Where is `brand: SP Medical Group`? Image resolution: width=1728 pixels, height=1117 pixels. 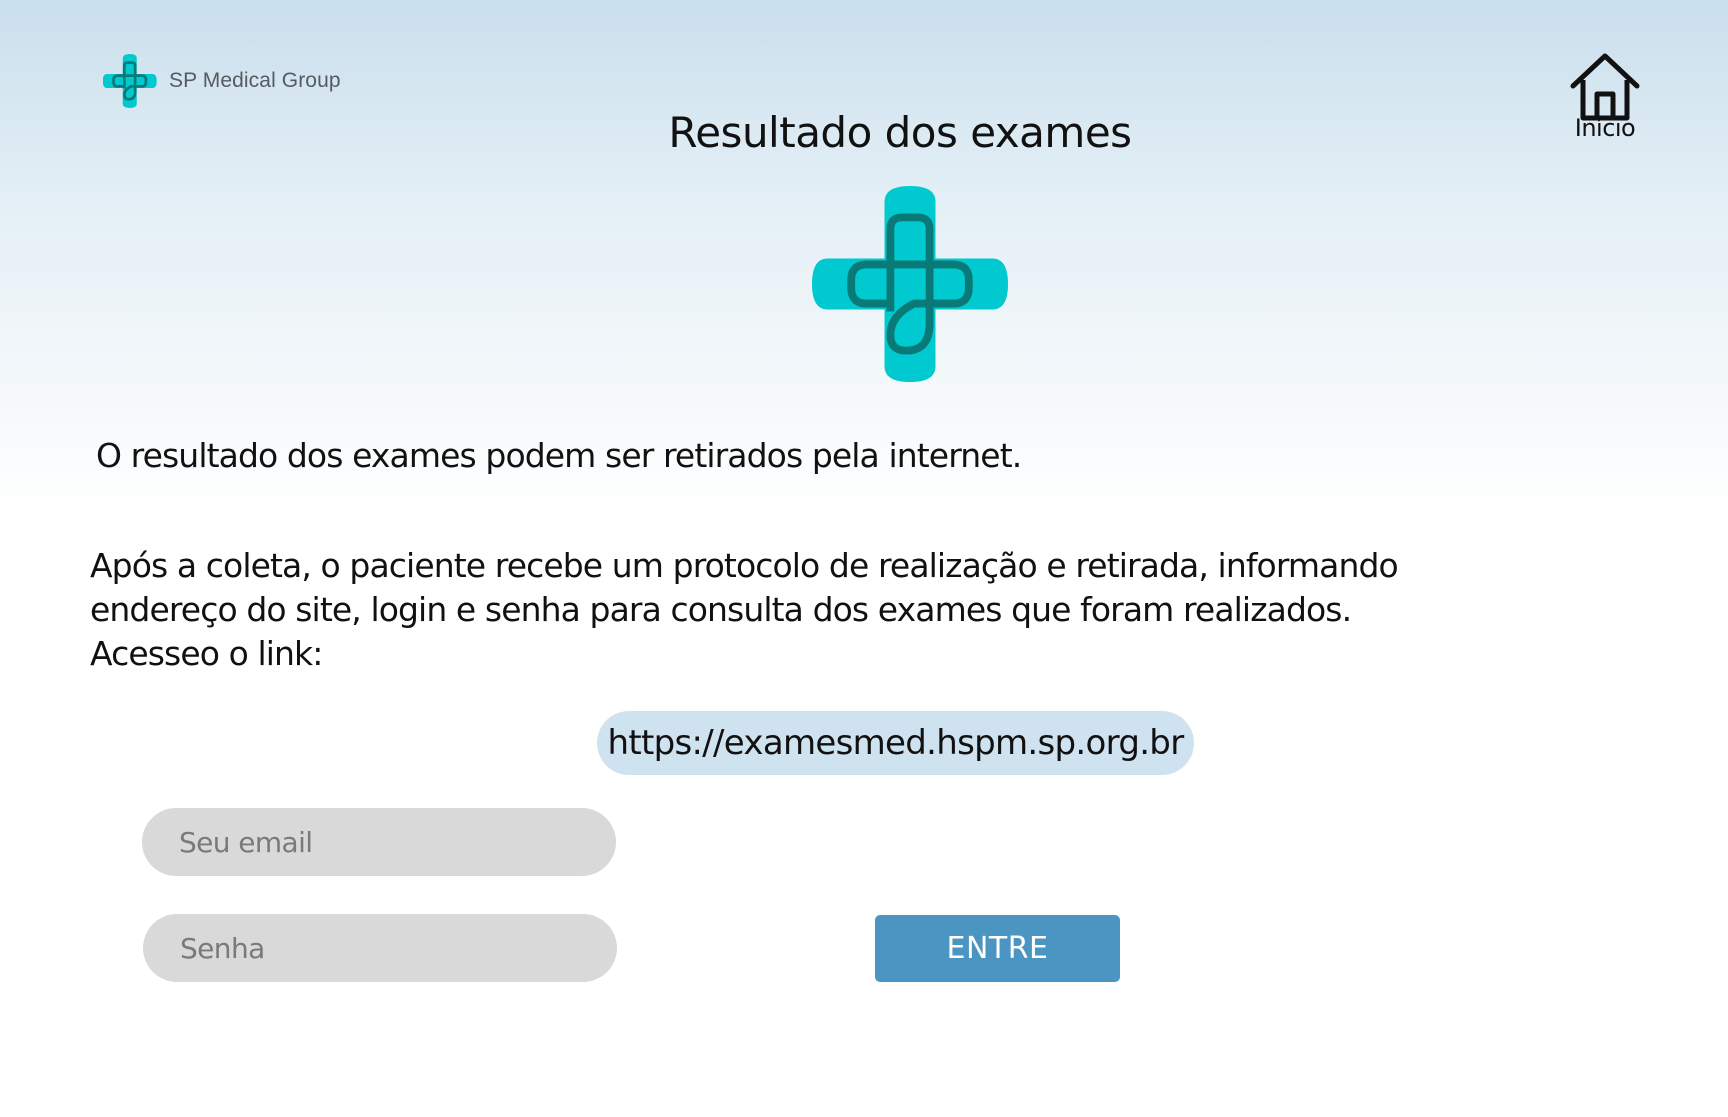
brand: SP Medical Group is located at coordinates (222, 81).